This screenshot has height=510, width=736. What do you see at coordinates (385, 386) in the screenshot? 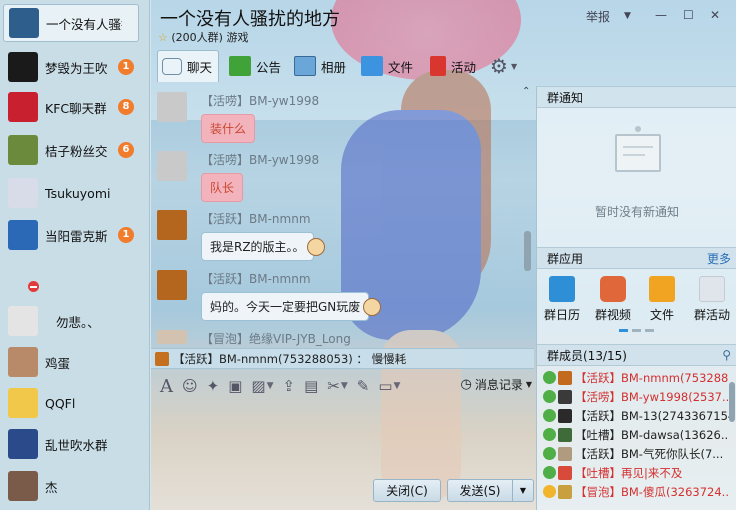
I see `chat-bubble-icon: ▭` at bounding box center [385, 386].